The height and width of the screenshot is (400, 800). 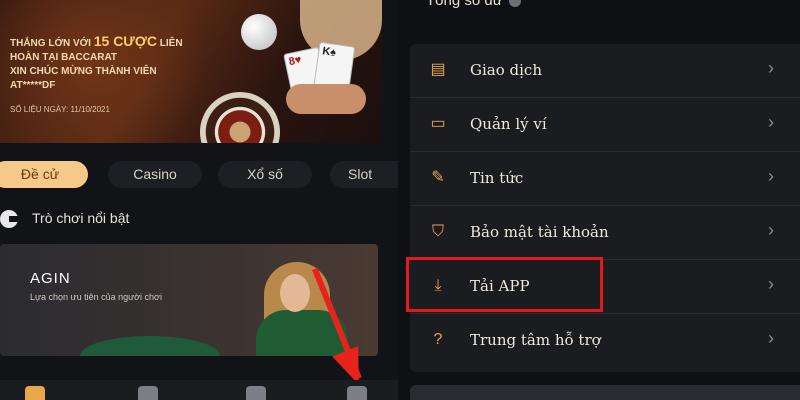 I want to click on menu-item-label: Bảo mật tài khoản, so click(x=539, y=232).